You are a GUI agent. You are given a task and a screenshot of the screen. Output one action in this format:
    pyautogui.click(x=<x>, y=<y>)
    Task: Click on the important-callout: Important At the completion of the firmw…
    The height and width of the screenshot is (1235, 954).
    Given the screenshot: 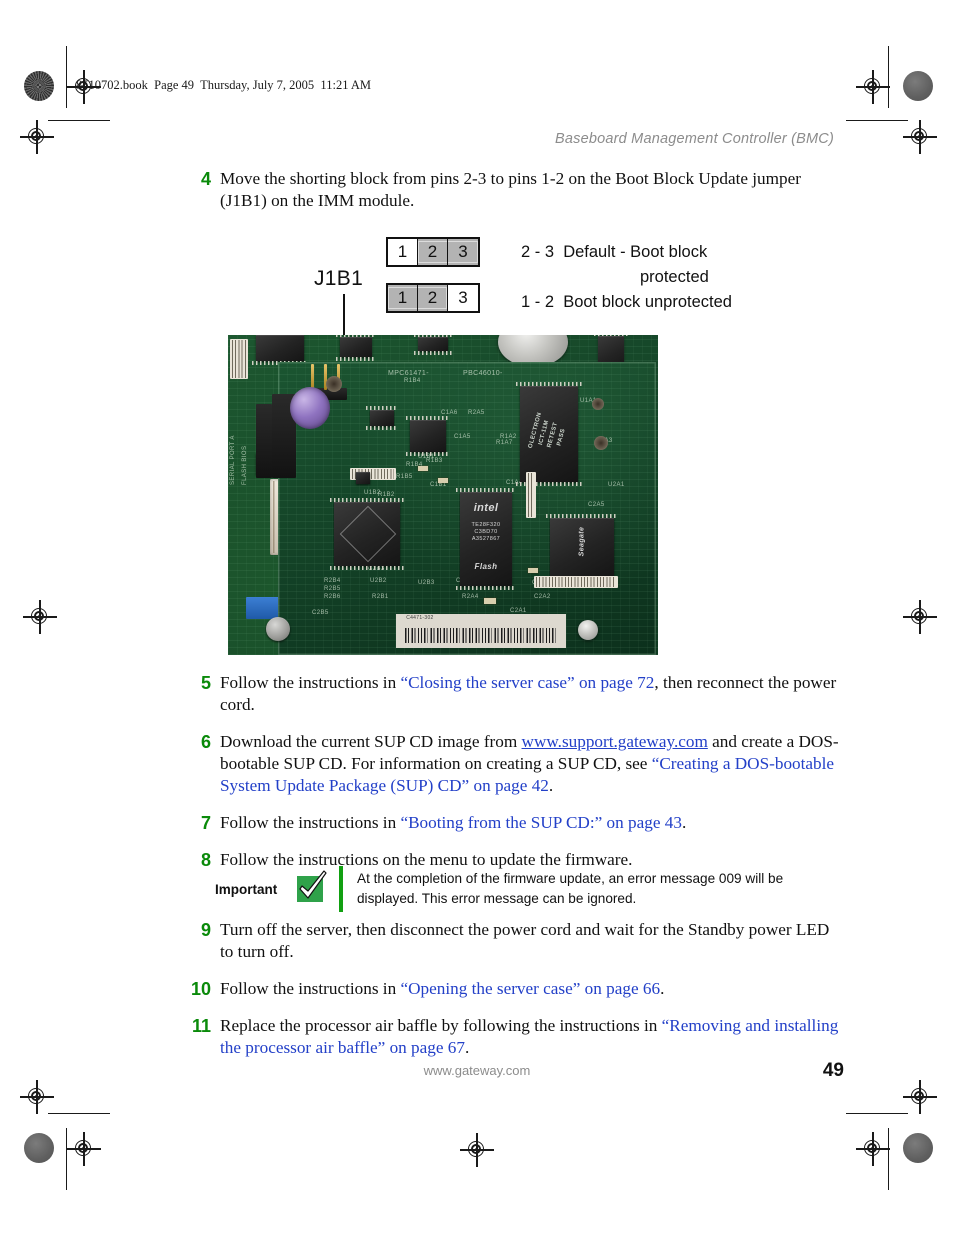 What is the action you would take?
    pyautogui.click(x=530, y=889)
    